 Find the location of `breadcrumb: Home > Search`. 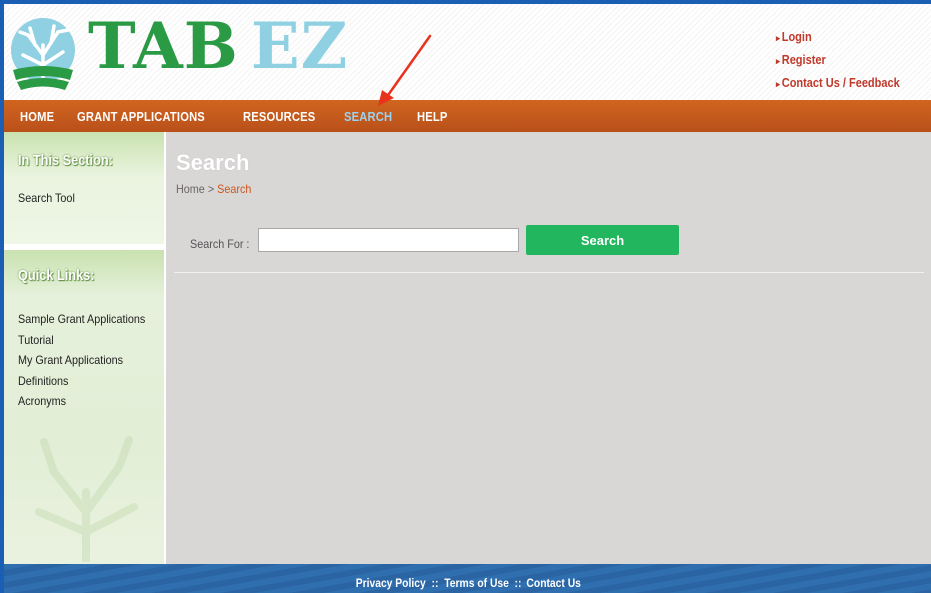

breadcrumb: Home > Search is located at coordinates (213, 189).